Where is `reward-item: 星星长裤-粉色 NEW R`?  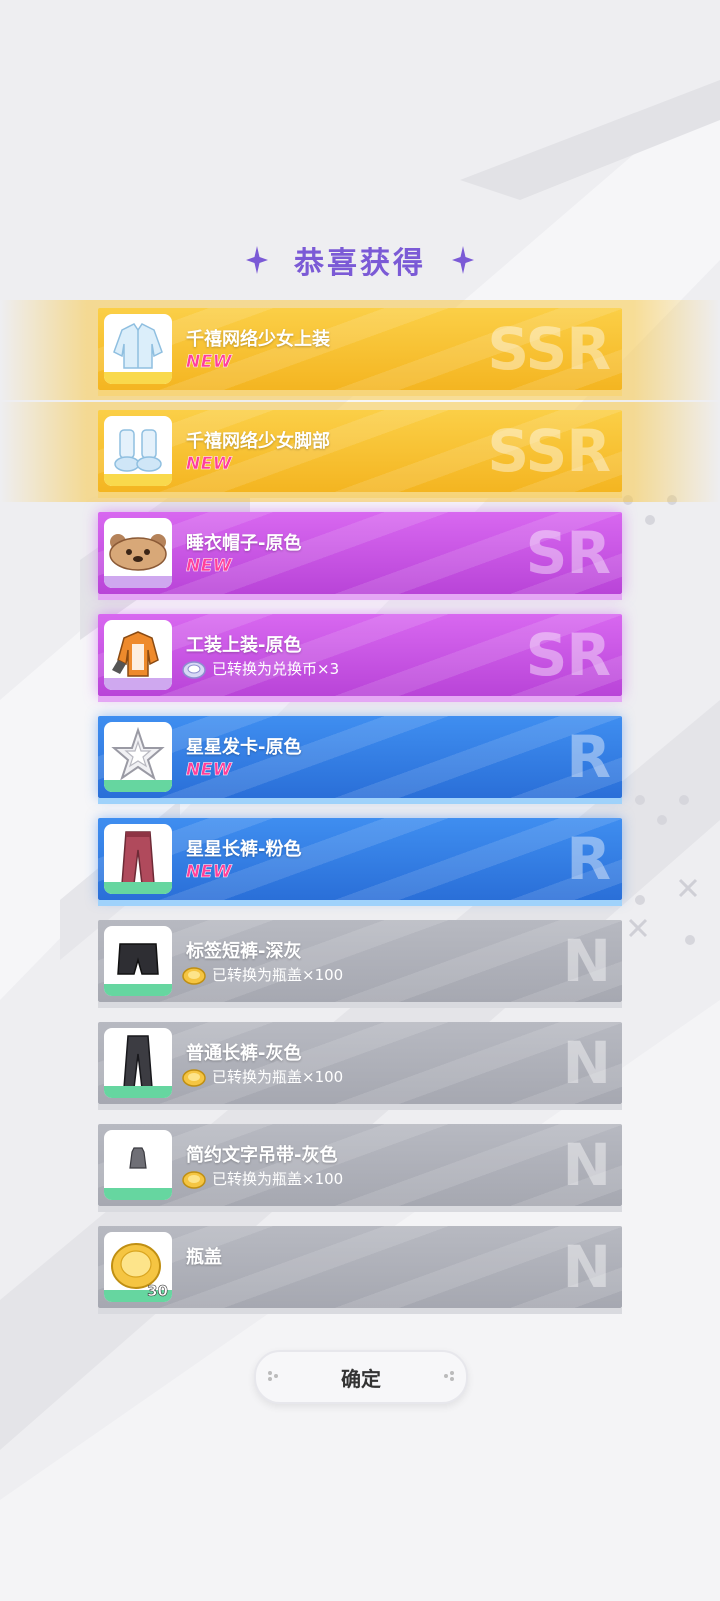
reward-item: 星星长裤-粉色 NEW R is located at coordinates (360, 862).